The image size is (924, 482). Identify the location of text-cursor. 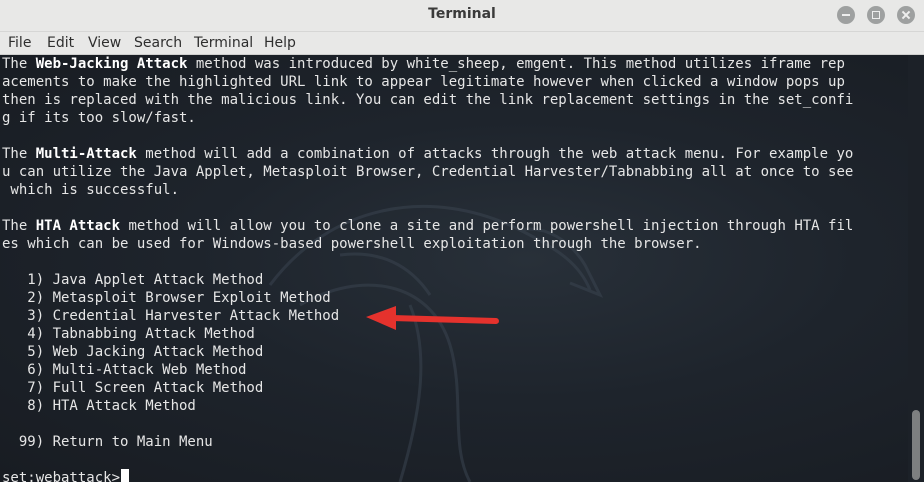
(125, 475).